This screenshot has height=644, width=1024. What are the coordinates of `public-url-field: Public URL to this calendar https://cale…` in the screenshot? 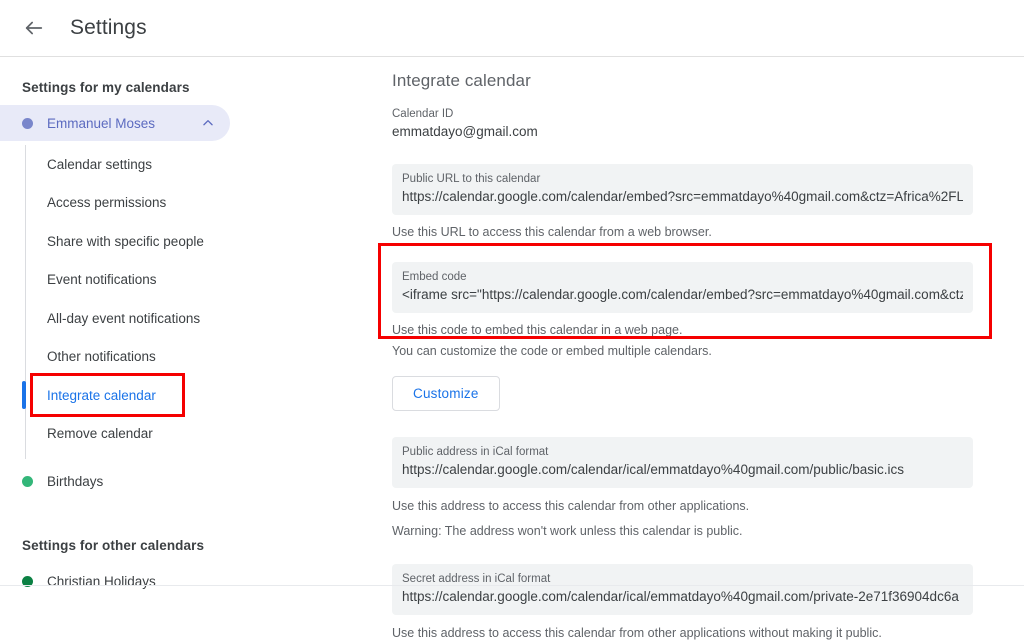 It's located at (682, 189).